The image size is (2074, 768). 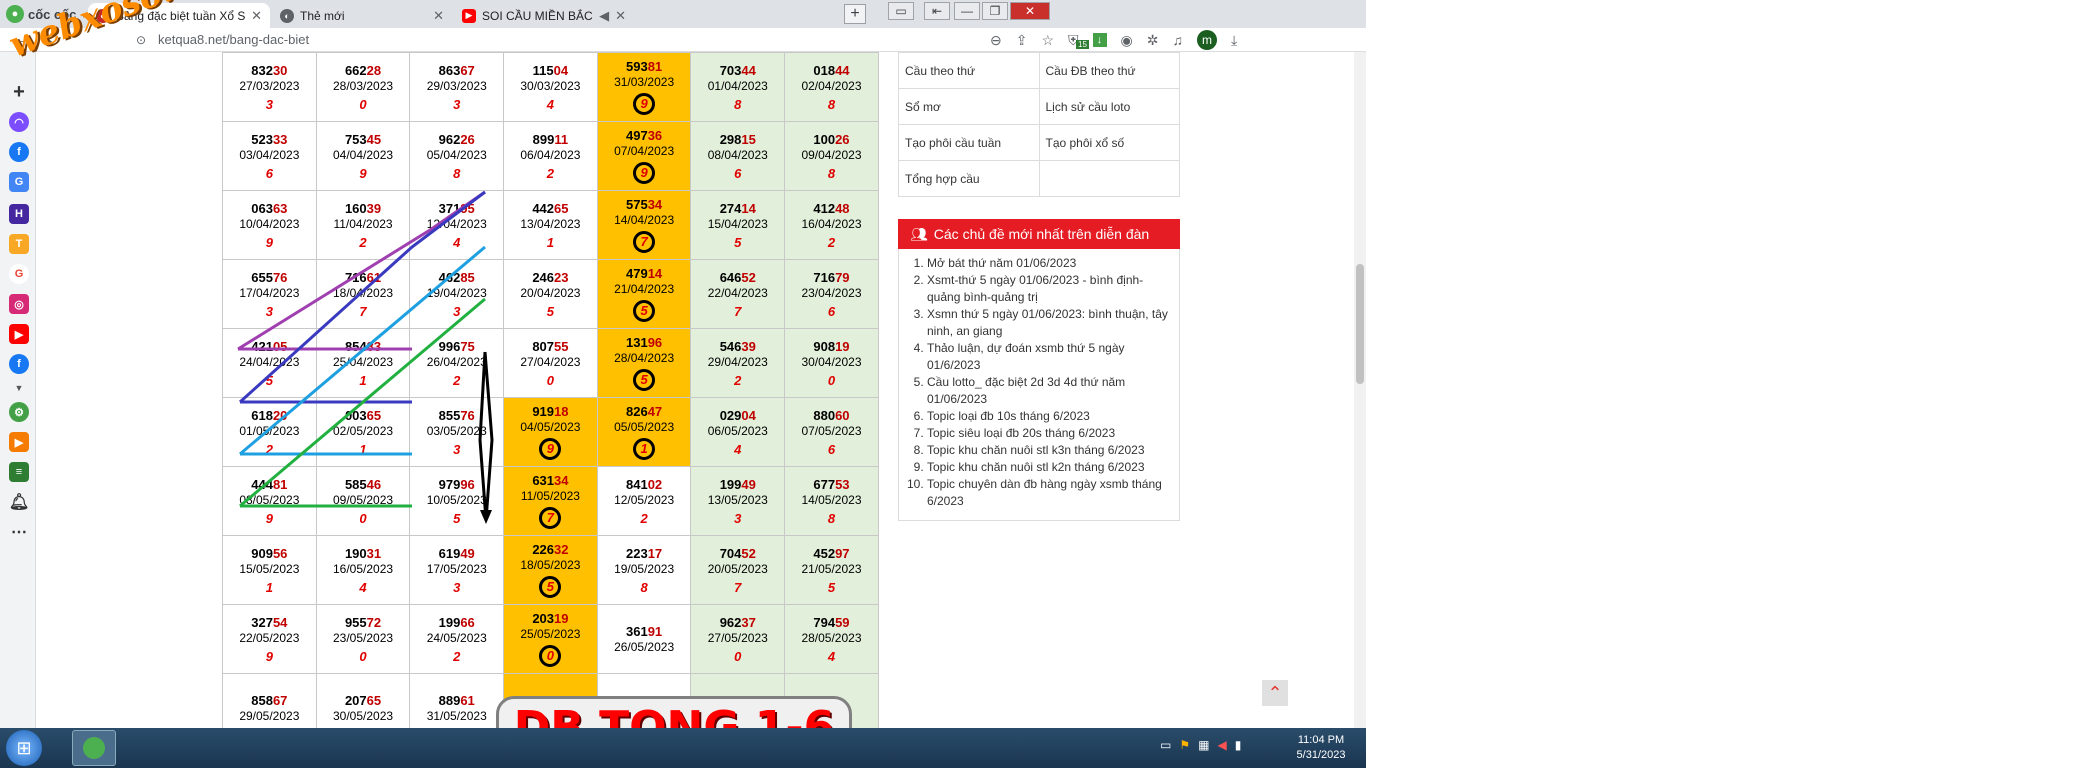 What do you see at coordinates (738, 380) in the screenshot?
I see `result-sum: 2` at bounding box center [738, 380].